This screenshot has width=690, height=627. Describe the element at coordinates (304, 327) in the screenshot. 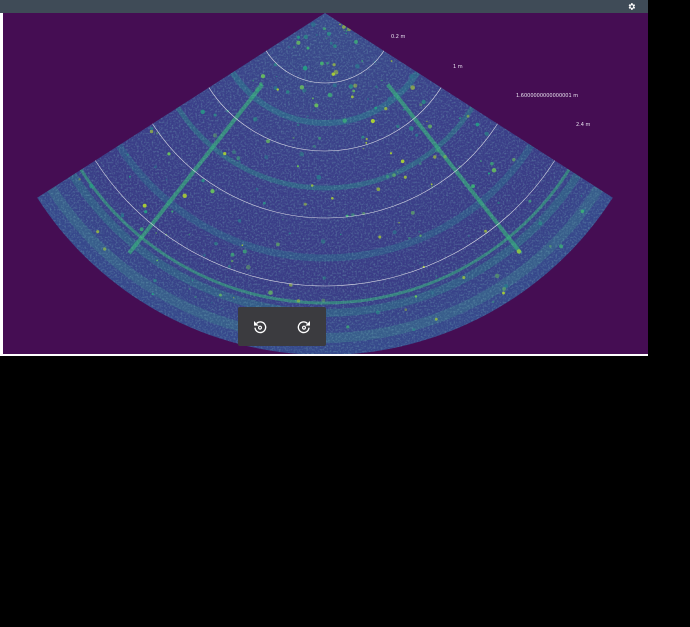

I see `rotate-right-button` at that location.